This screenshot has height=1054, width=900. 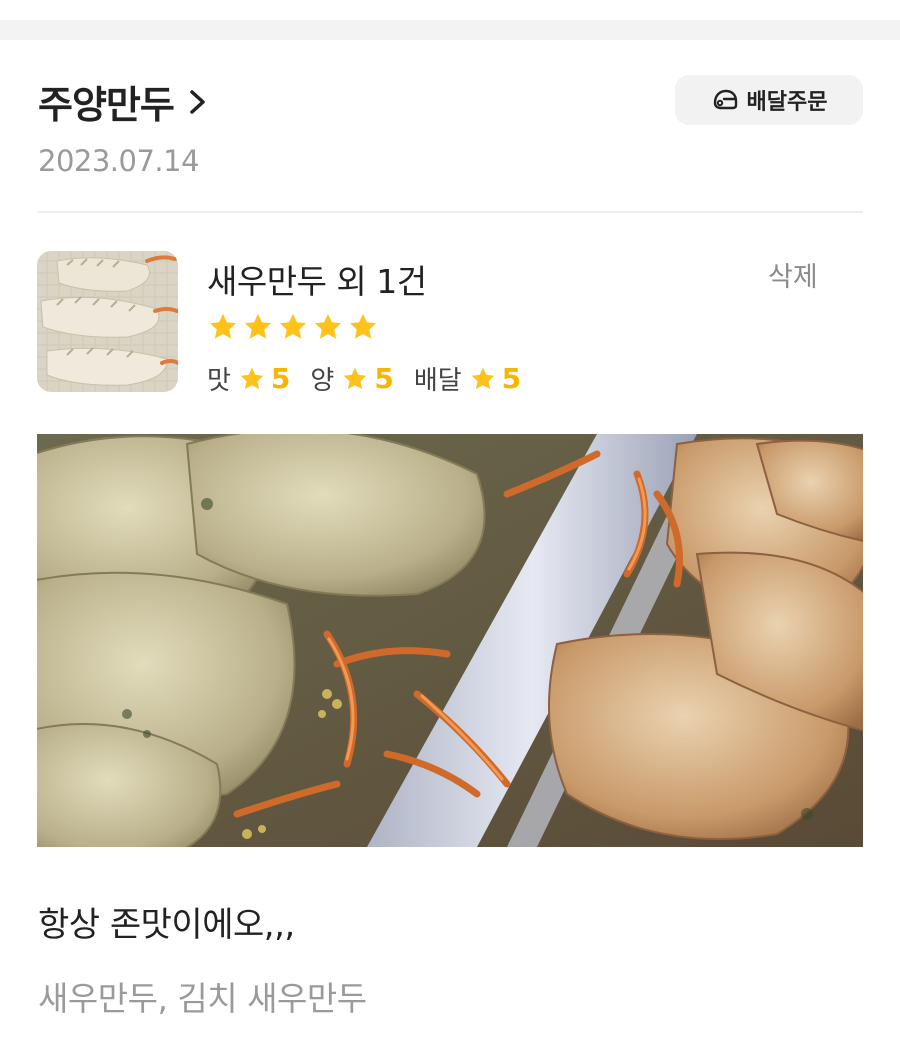 I want to click on ordered-menus: 새우만두, 김치 새우만두, so click(x=202, y=998).